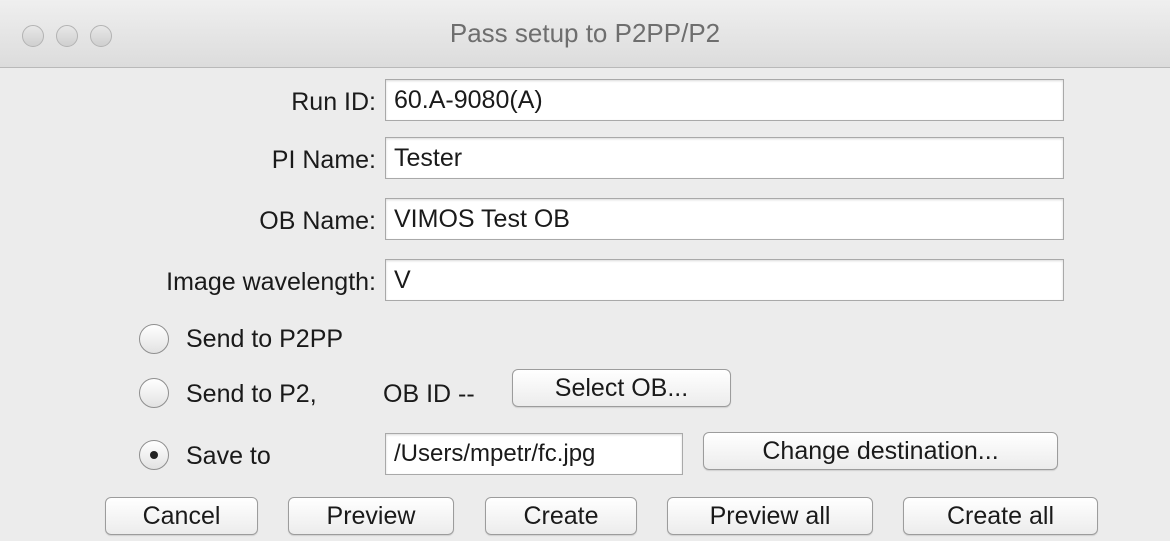  Describe the element at coordinates (154, 455) in the screenshot. I see `save-to-radio` at that location.